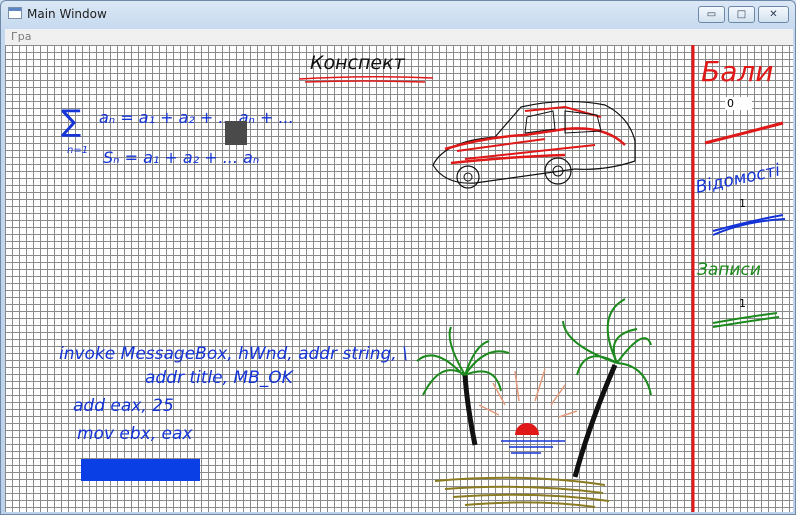 The height and width of the screenshot is (515, 796). I want to click on island-drawing, so click(534, 403).